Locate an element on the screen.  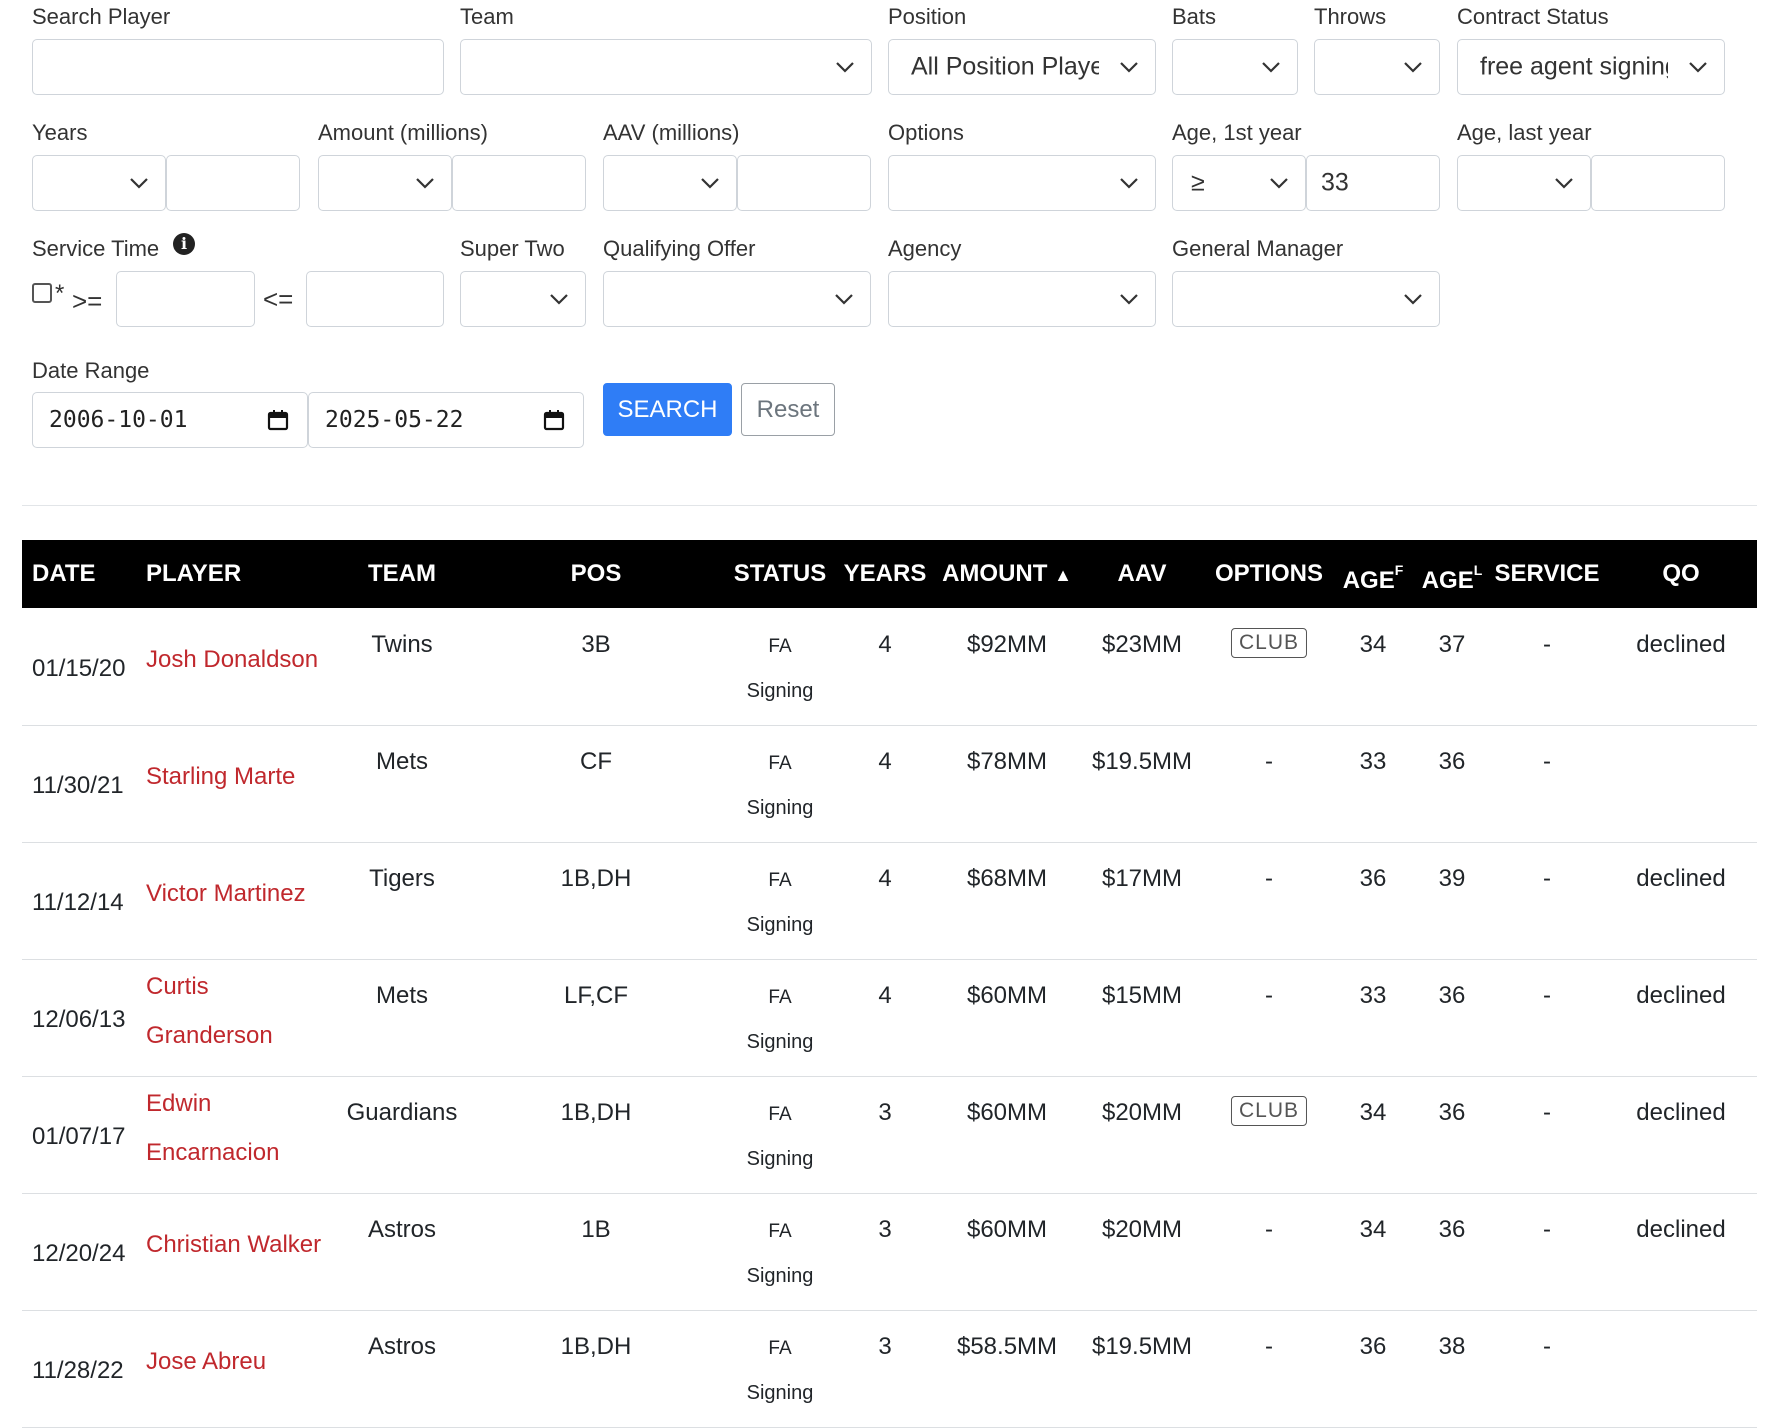
throws-select is located at coordinates (1377, 67).